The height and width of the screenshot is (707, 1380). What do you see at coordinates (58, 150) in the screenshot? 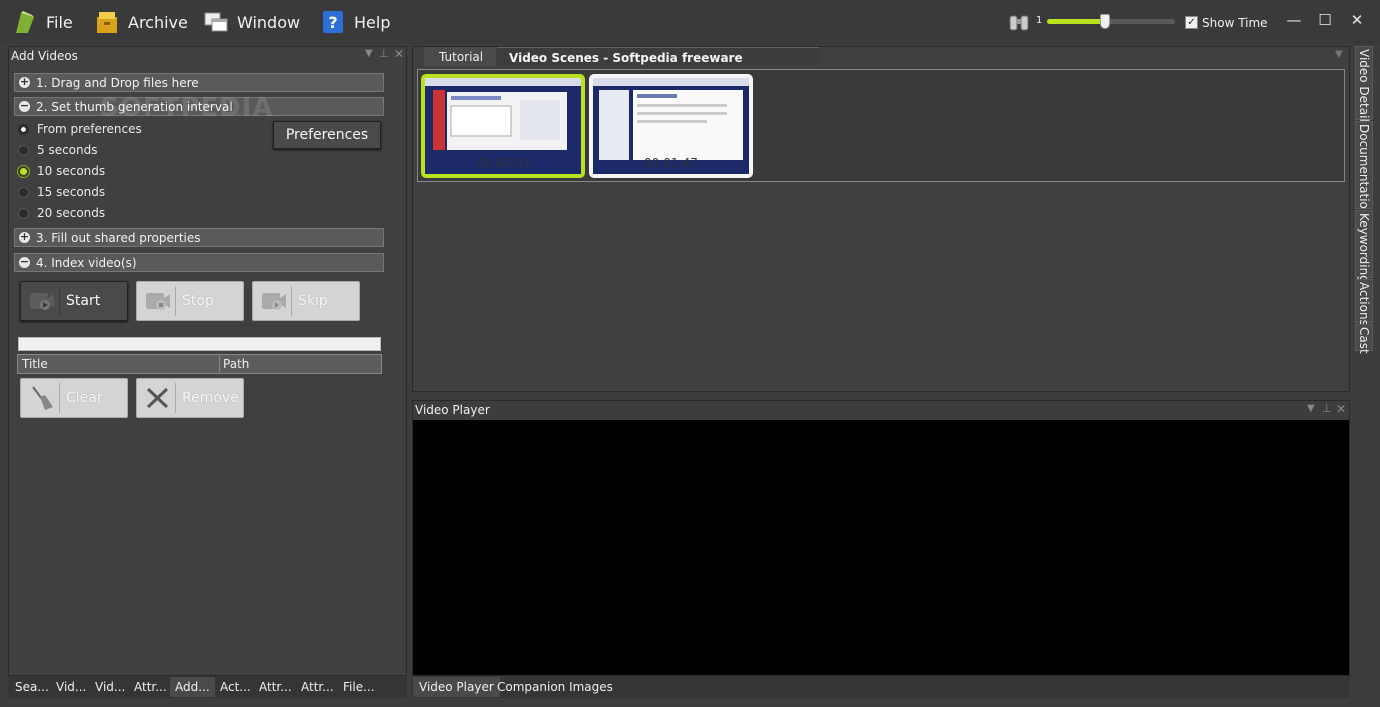
I see `interval-5-seconds: 5 seconds` at bounding box center [58, 150].